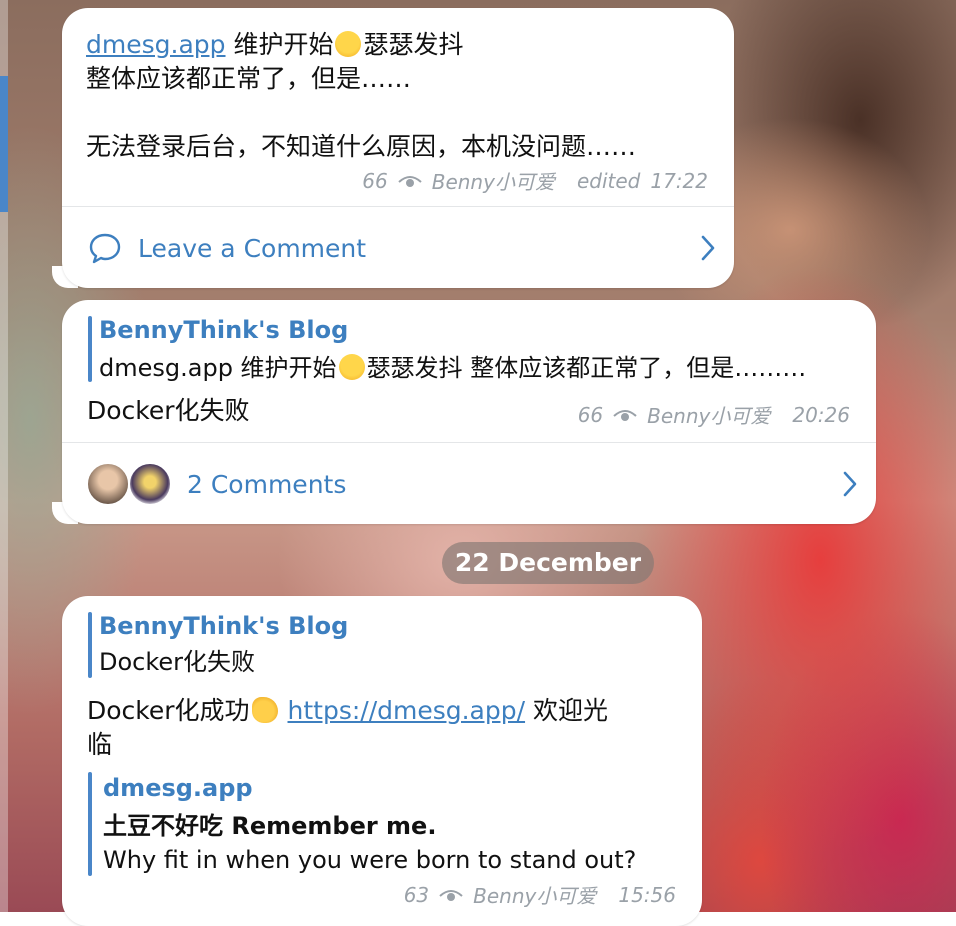 The image size is (956, 926). What do you see at coordinates (178, 788) in the screenshot?
I see `link-preview-site: dmesg.app` at bounding box center [178, 788].